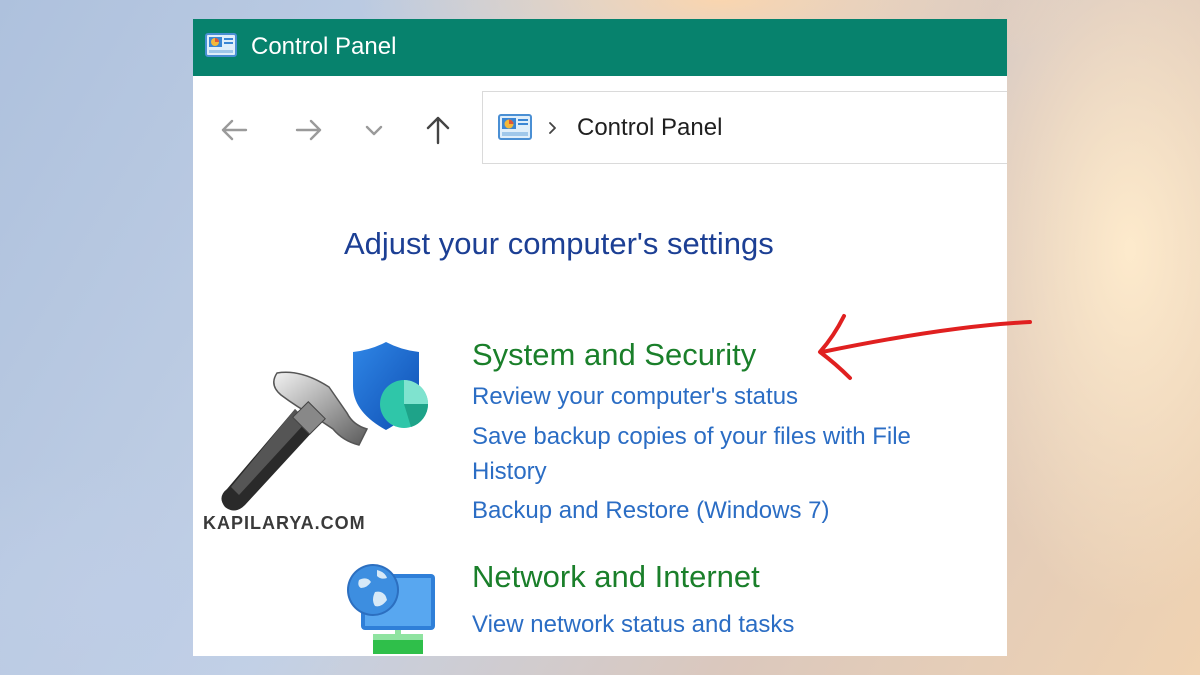 This screenshot has width=1200, height=675. Describe the element at coordinates (559, 243) in the screenshot. I see `page-heading: Adjust your computer's settings` at that location.